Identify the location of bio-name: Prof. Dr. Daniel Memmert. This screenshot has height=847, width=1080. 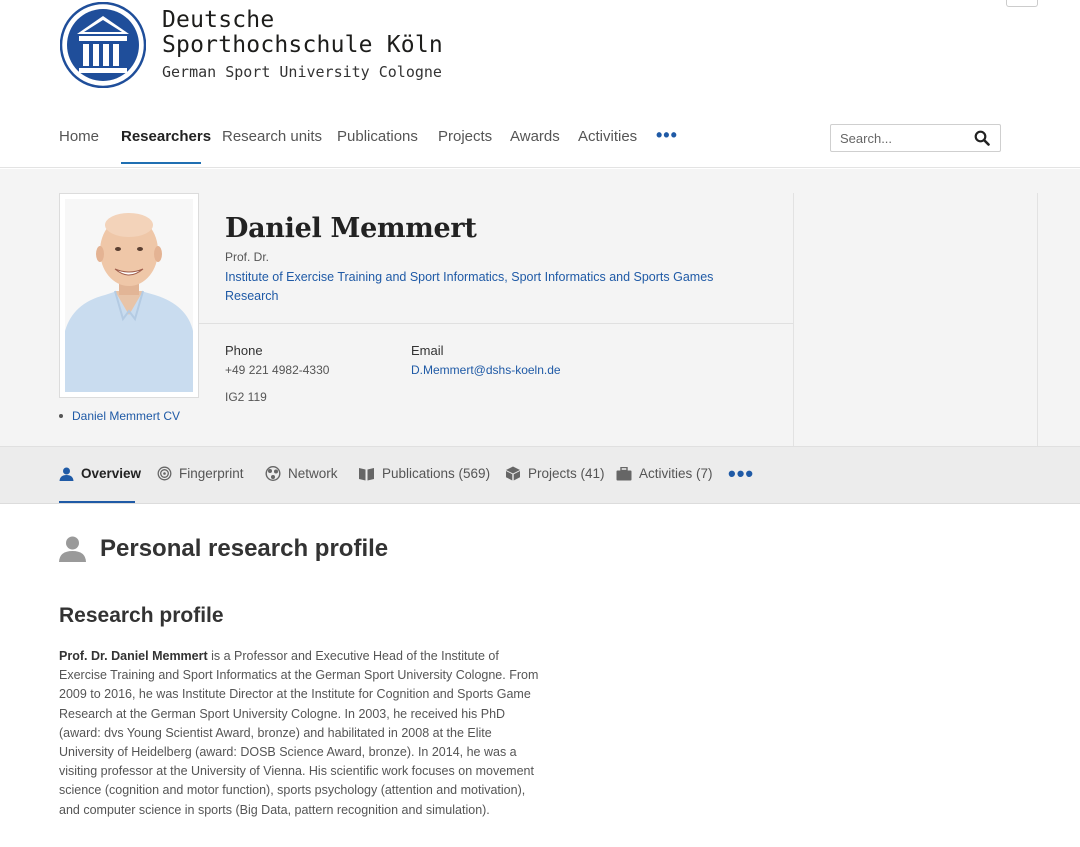
(133, 656).